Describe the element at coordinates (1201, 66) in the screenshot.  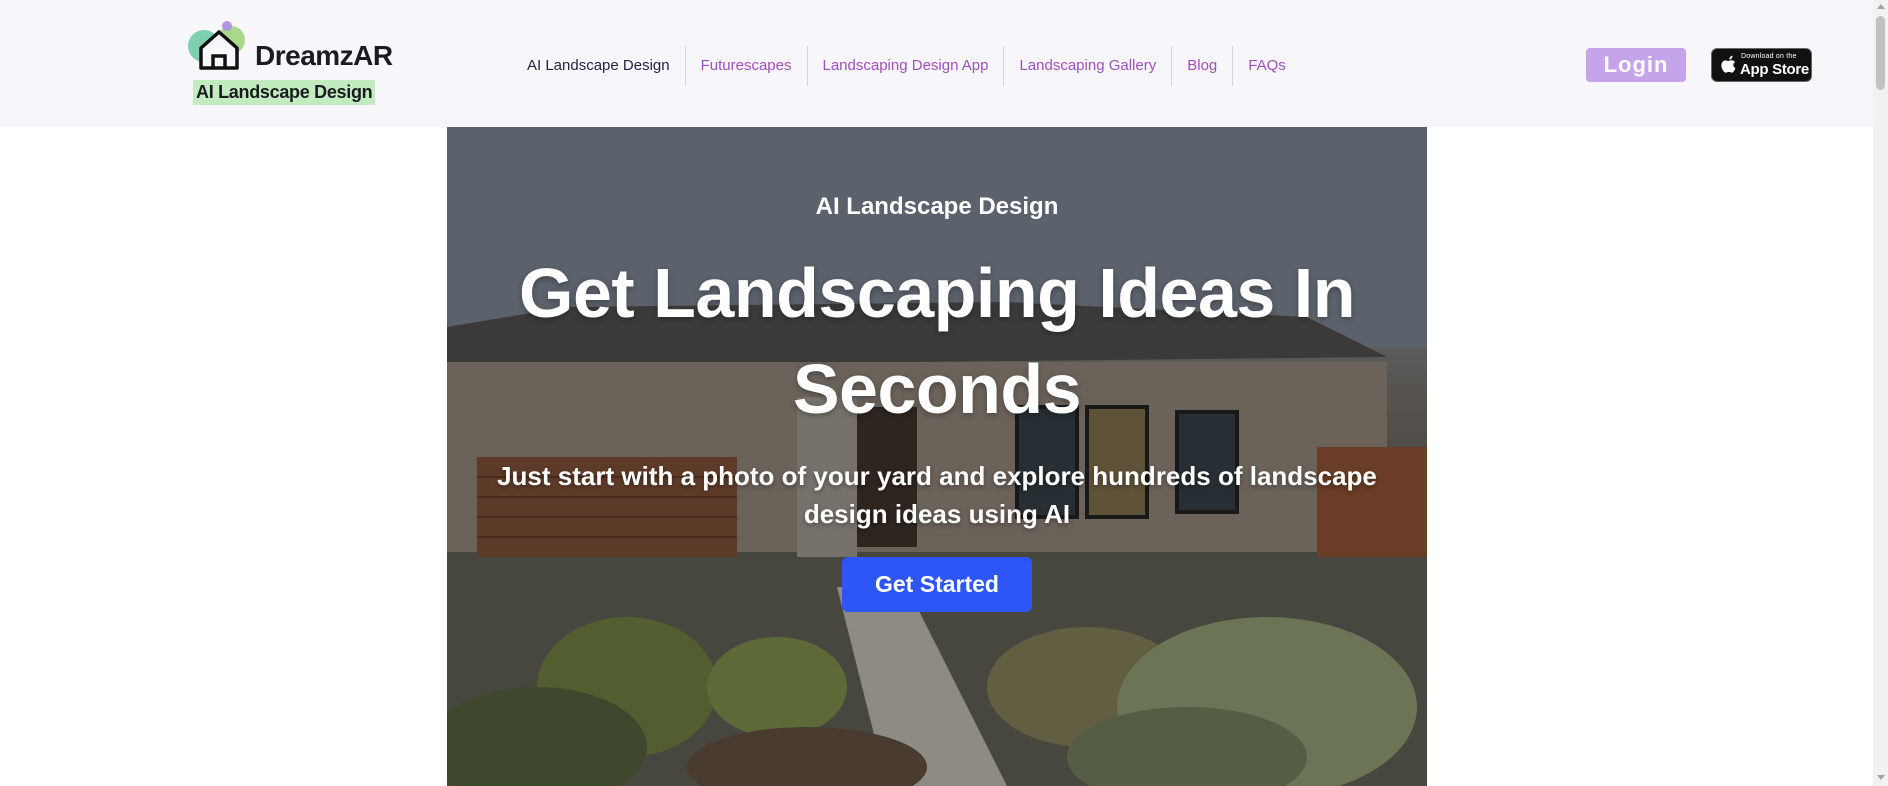
I see `nav-blog: Blog` at that location.